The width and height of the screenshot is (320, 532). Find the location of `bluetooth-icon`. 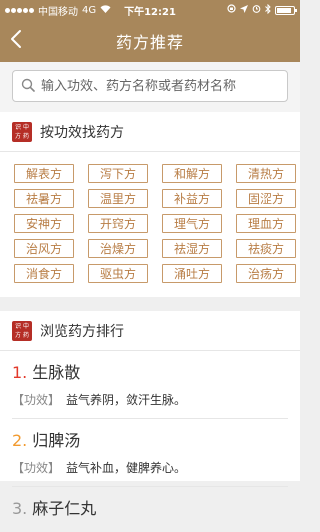

bluetooth-icon is located at coordinates (268, 10).